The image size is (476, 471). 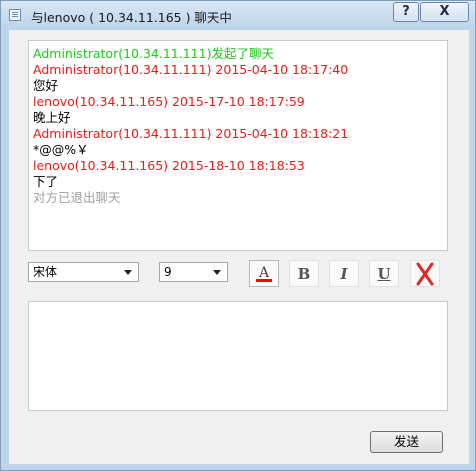 I want to click on font-color-glyph: A, so click(x=264, y=273).